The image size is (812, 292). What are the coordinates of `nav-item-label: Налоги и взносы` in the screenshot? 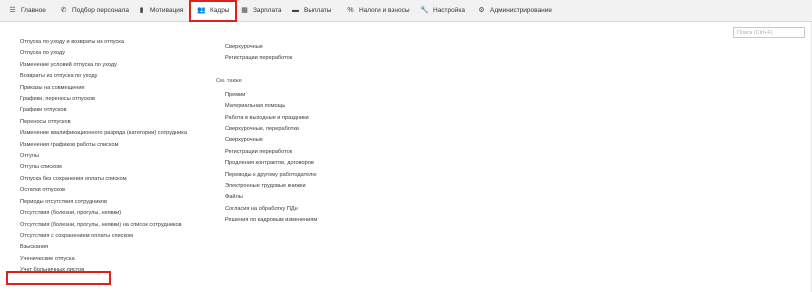 It's located at (384, 10).